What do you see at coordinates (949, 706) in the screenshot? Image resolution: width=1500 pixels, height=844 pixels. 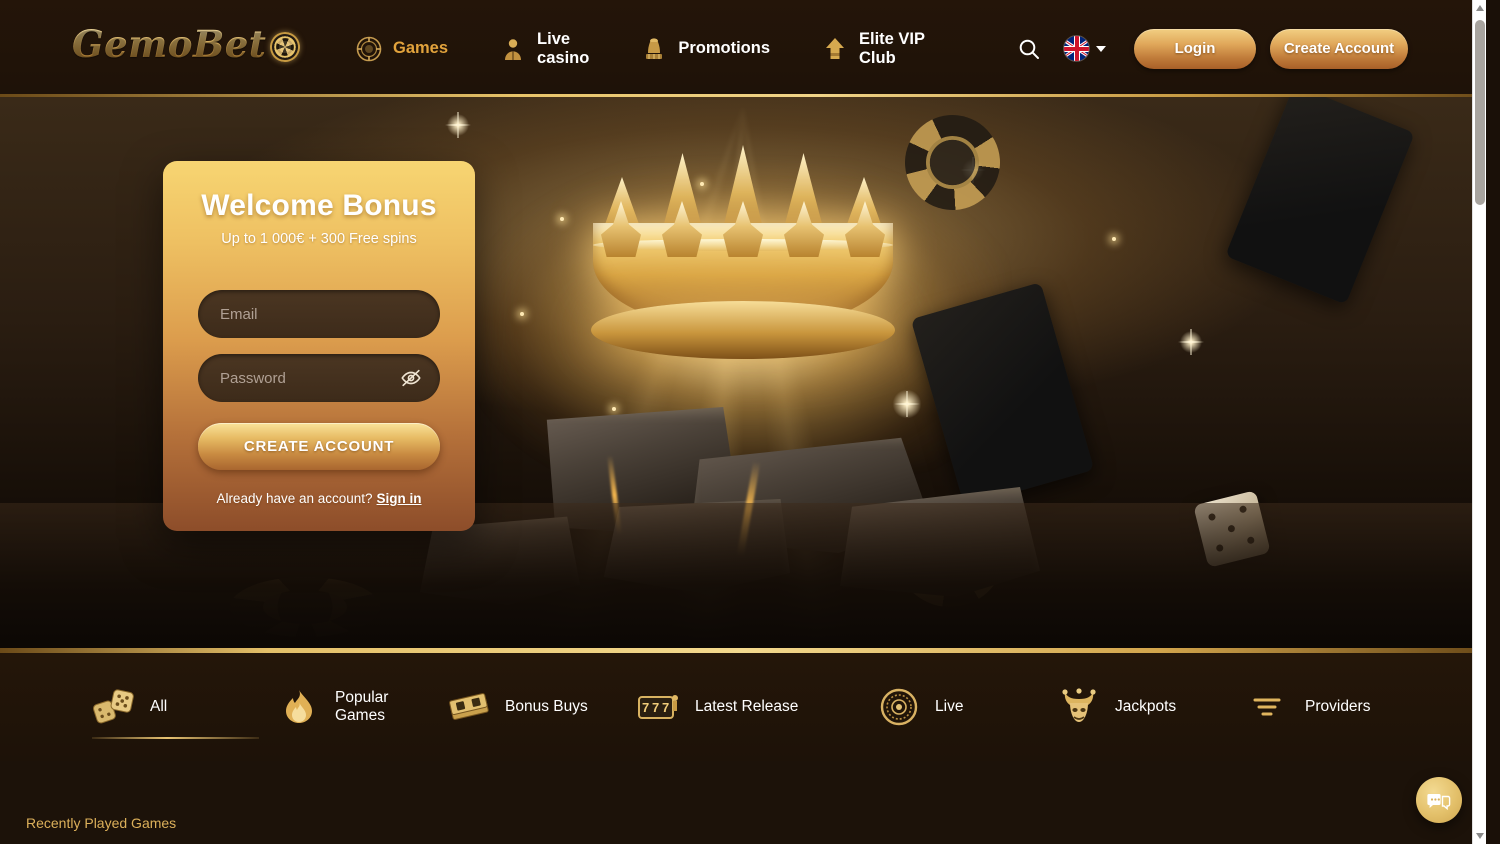 I see `category-label-live: Live` at bounding box center [949, 706].